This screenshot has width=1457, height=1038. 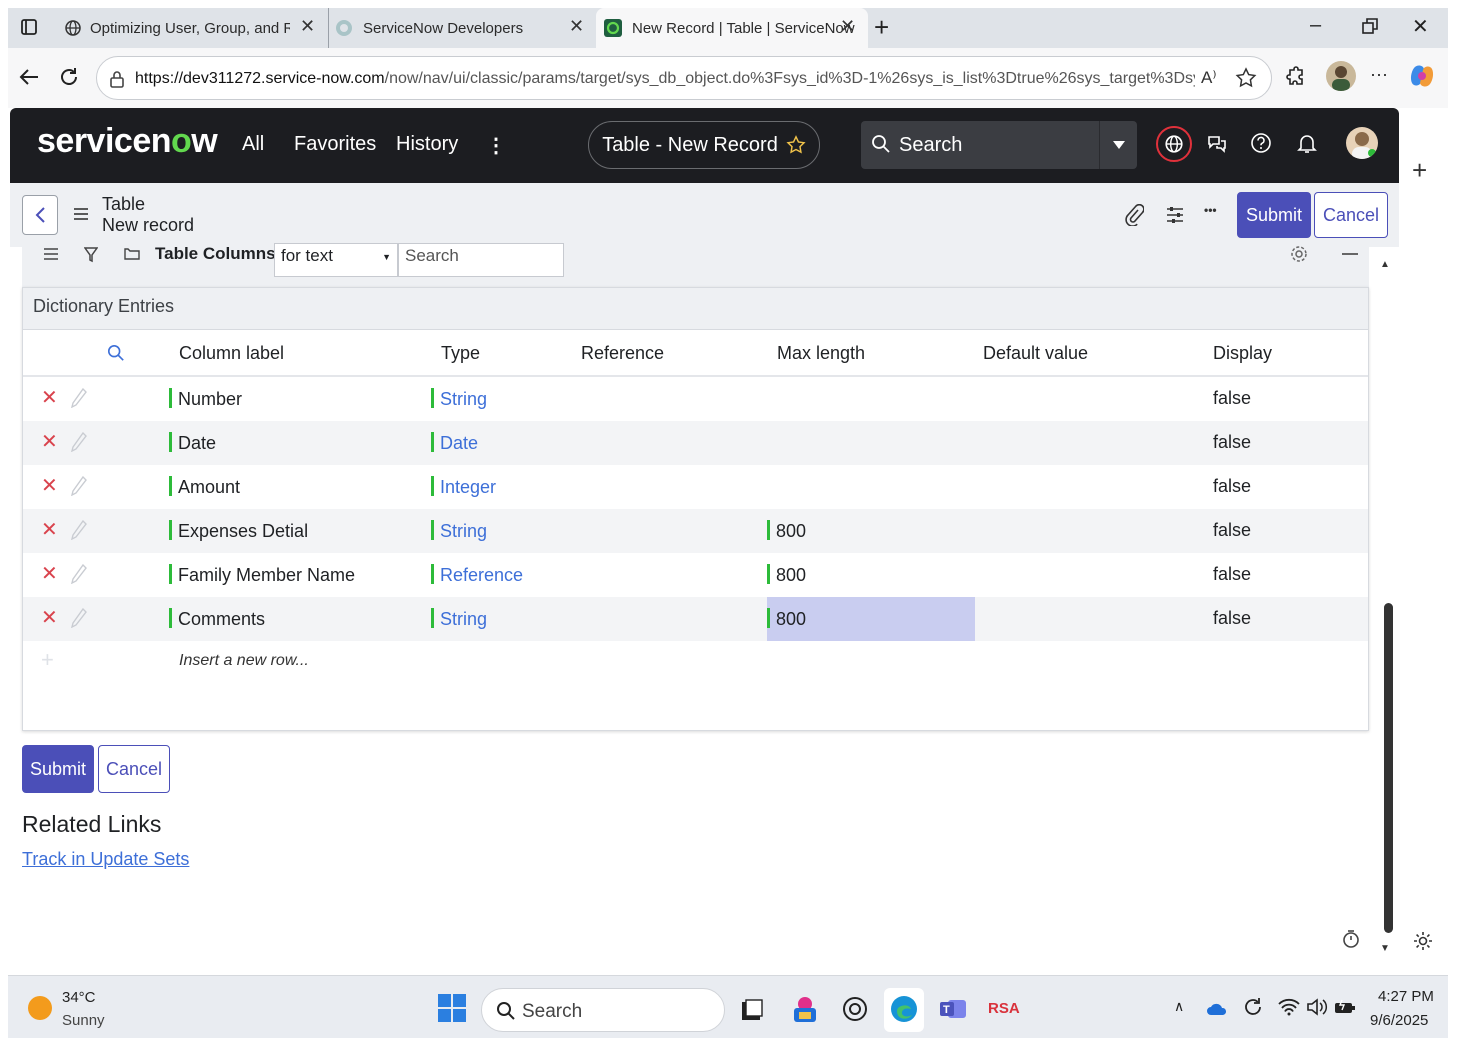 What do you see at coordinates (1422, 76) in the screenshot?
I see `copilot-icon` at bounding box center [1422, 76].